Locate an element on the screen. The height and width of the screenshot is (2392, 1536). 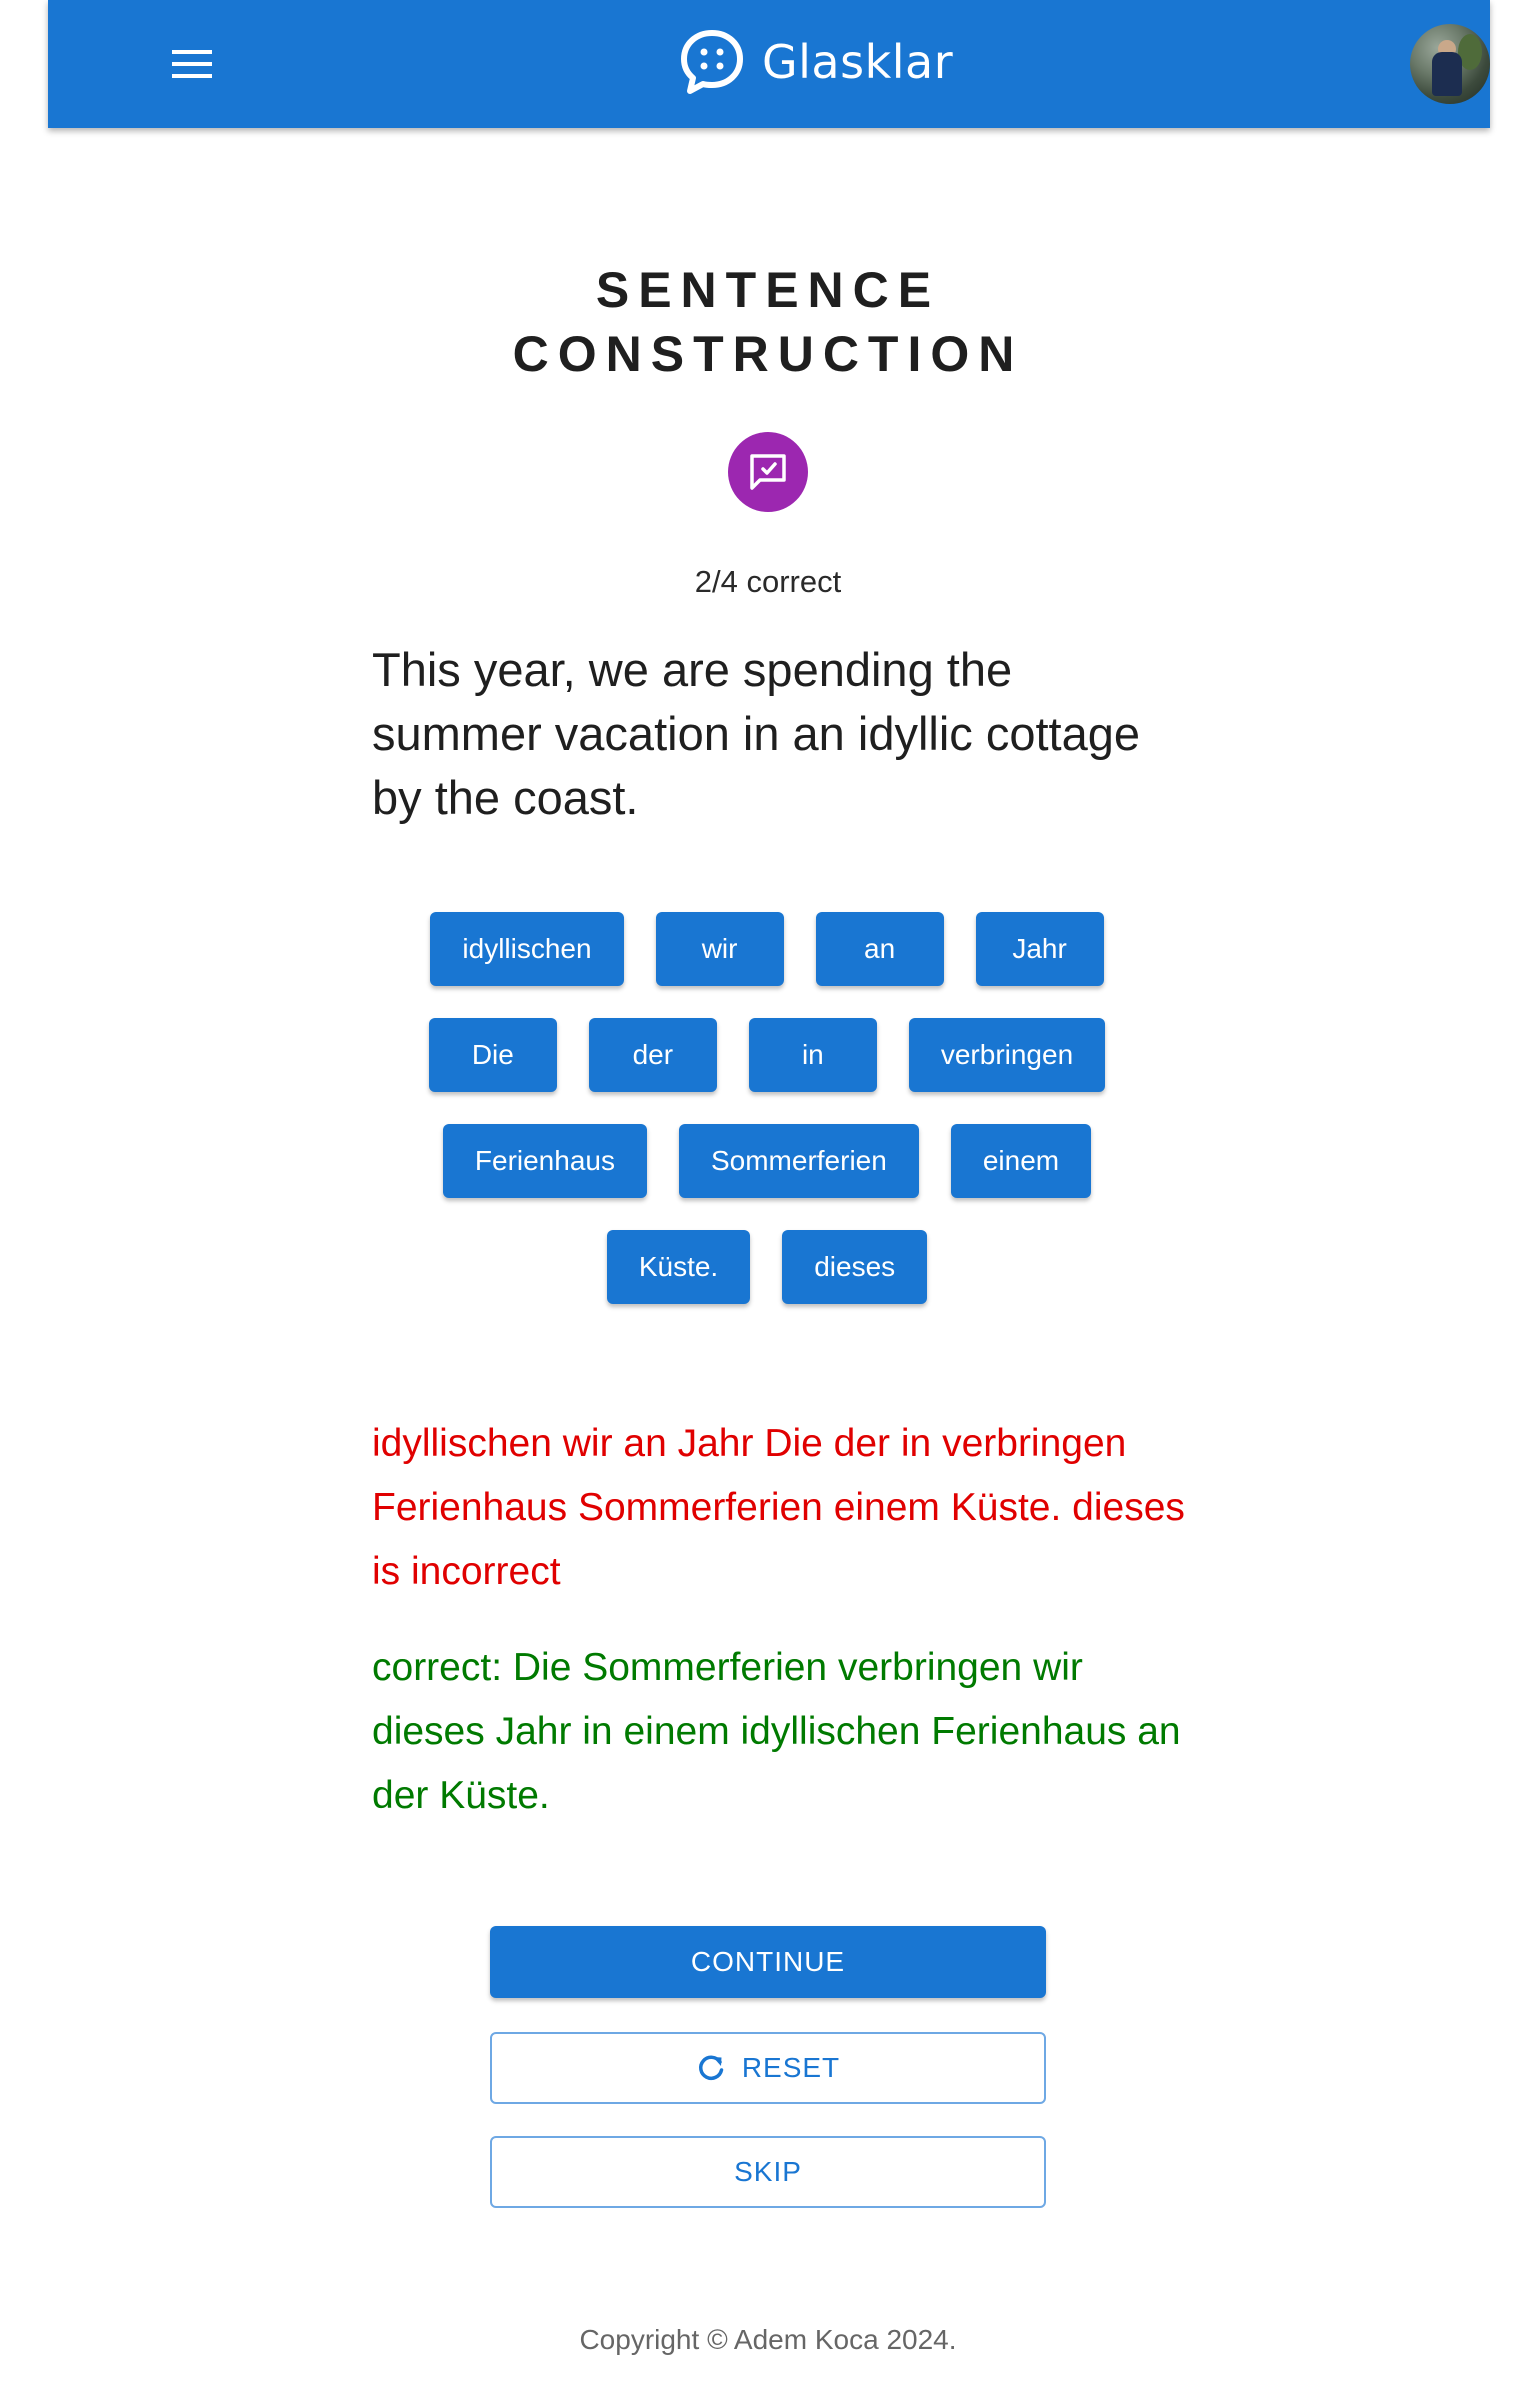
copyright-footer: Copyright © Adem Koca 2024. is located at coordinates (768, 2339).